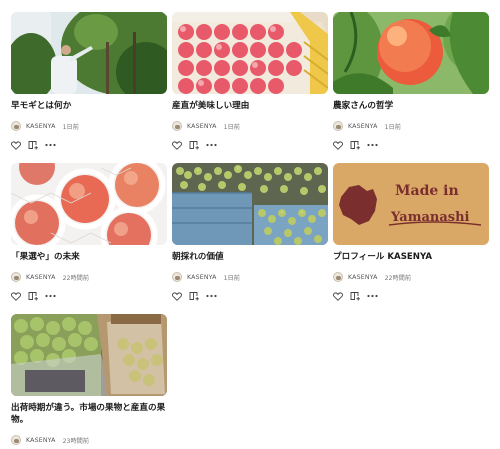 The image size is (500, 449). I want to click on article-title: 朝採れの価値, so click(250, 257).